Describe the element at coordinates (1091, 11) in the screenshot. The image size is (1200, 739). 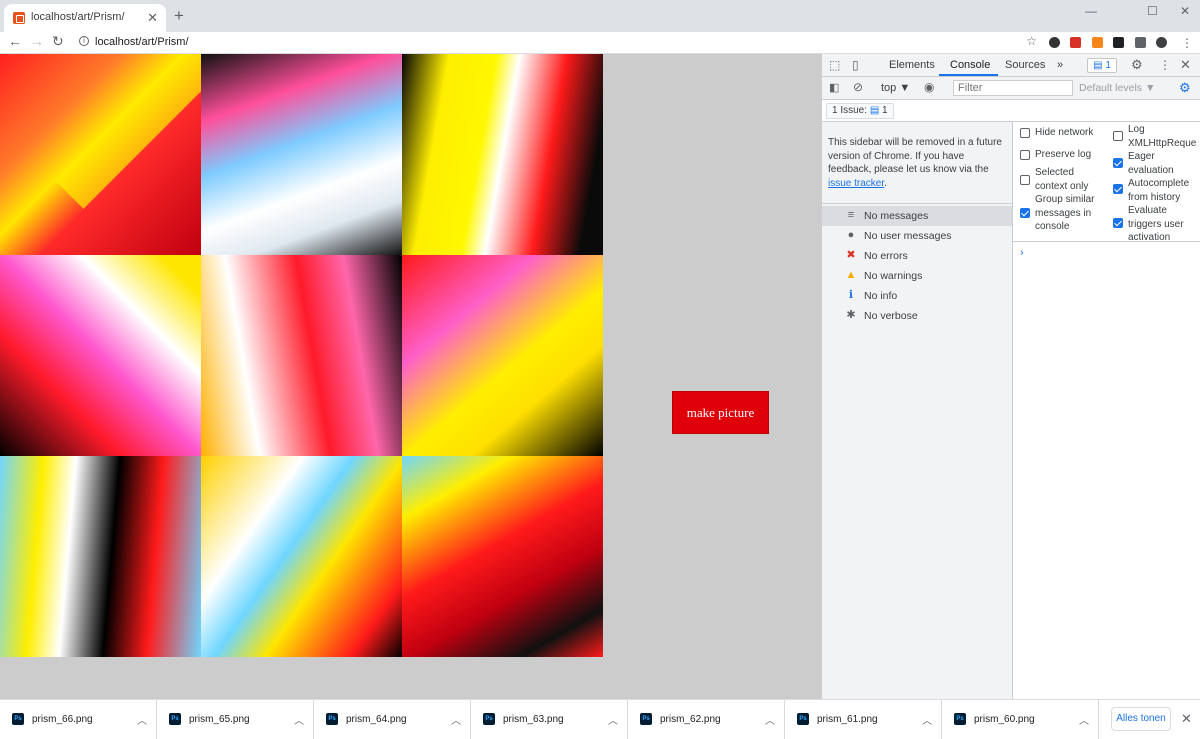
I see `minimize-button: —` at that location.